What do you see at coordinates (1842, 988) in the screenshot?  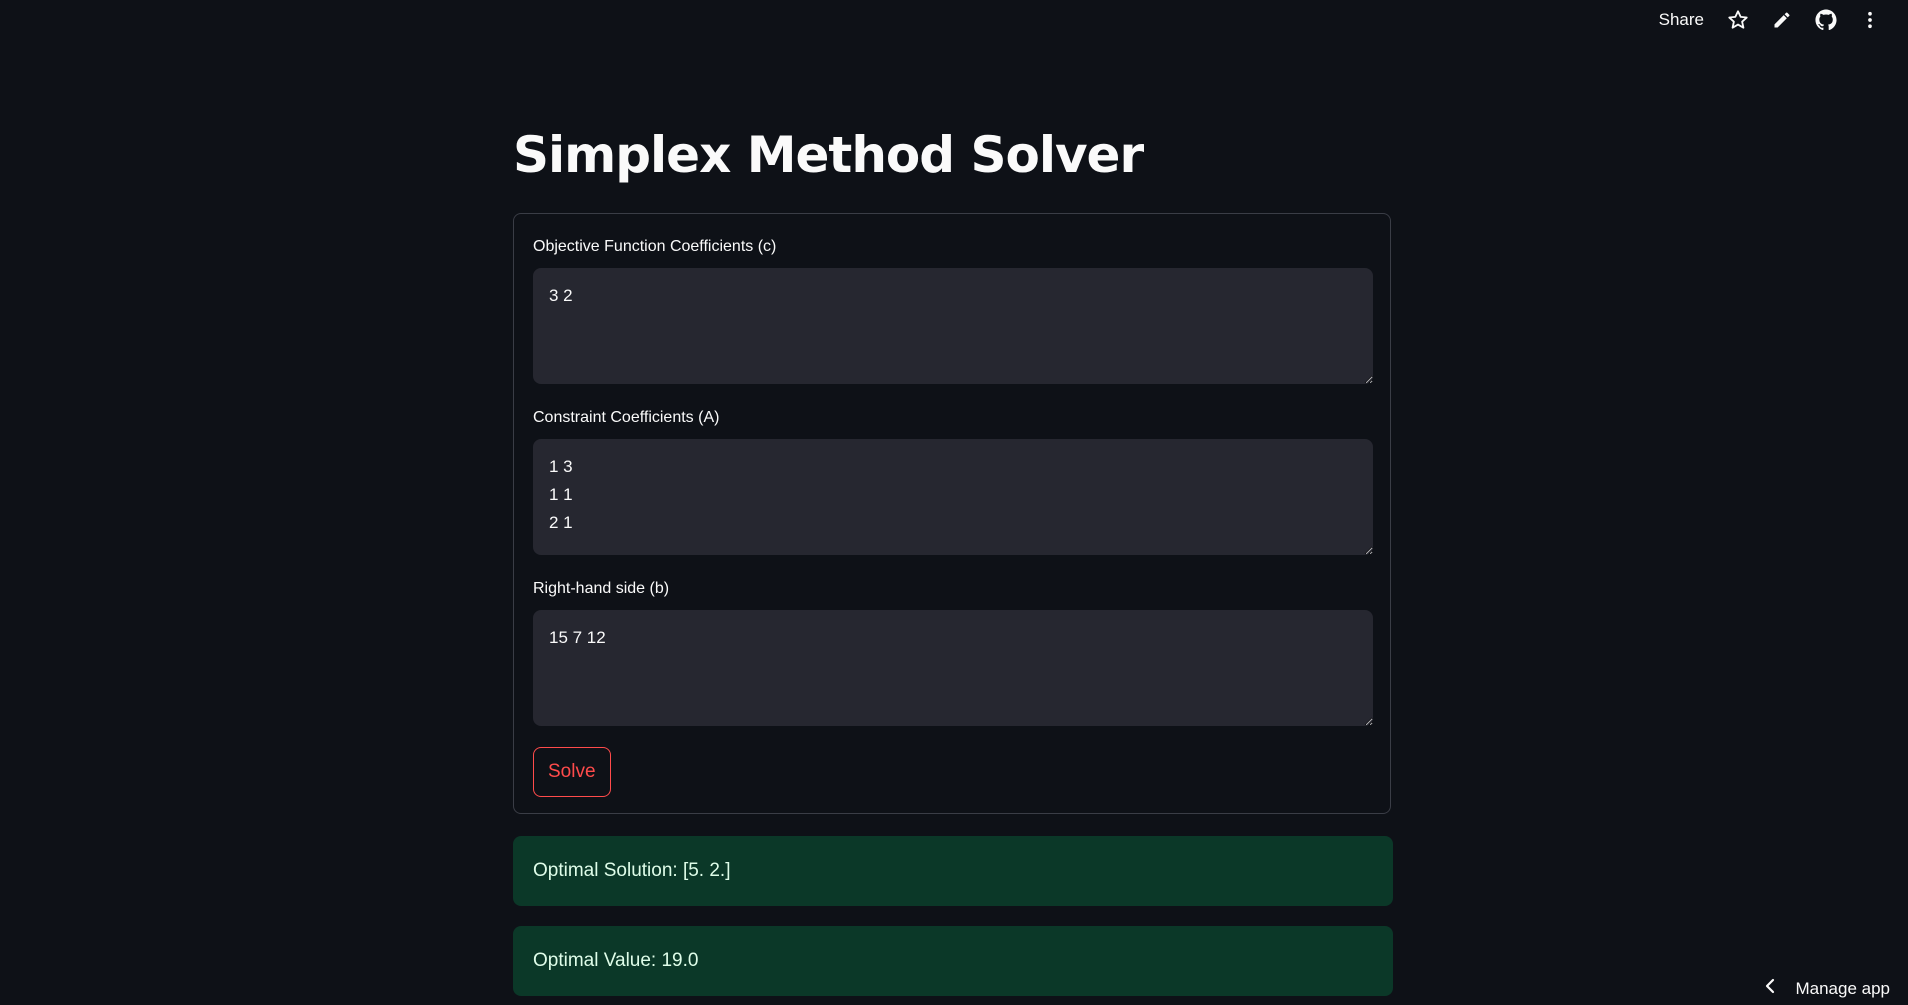 I see `manage-app-label: Manage app` at bounding box center [1842, 988].